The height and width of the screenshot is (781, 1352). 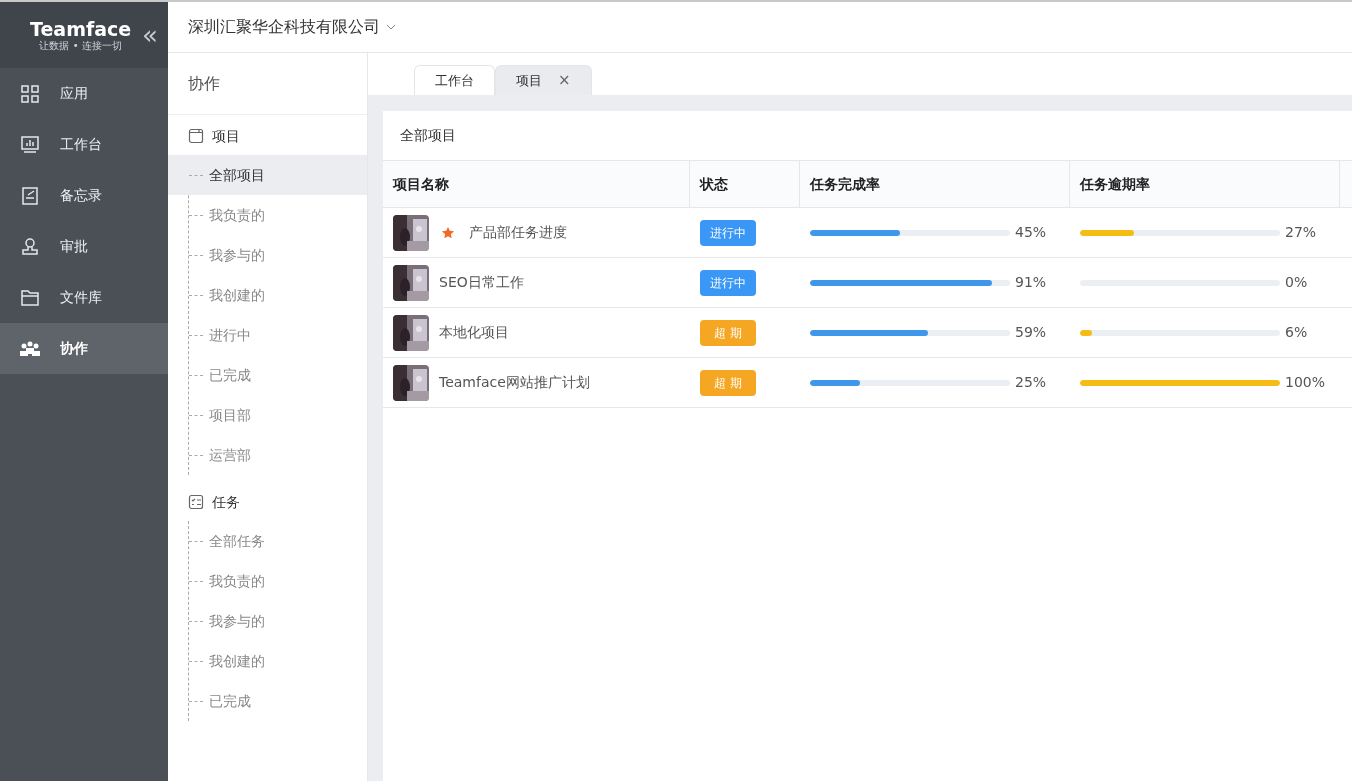 I want to click on column-header: 状态, so click(x=745, y=184).